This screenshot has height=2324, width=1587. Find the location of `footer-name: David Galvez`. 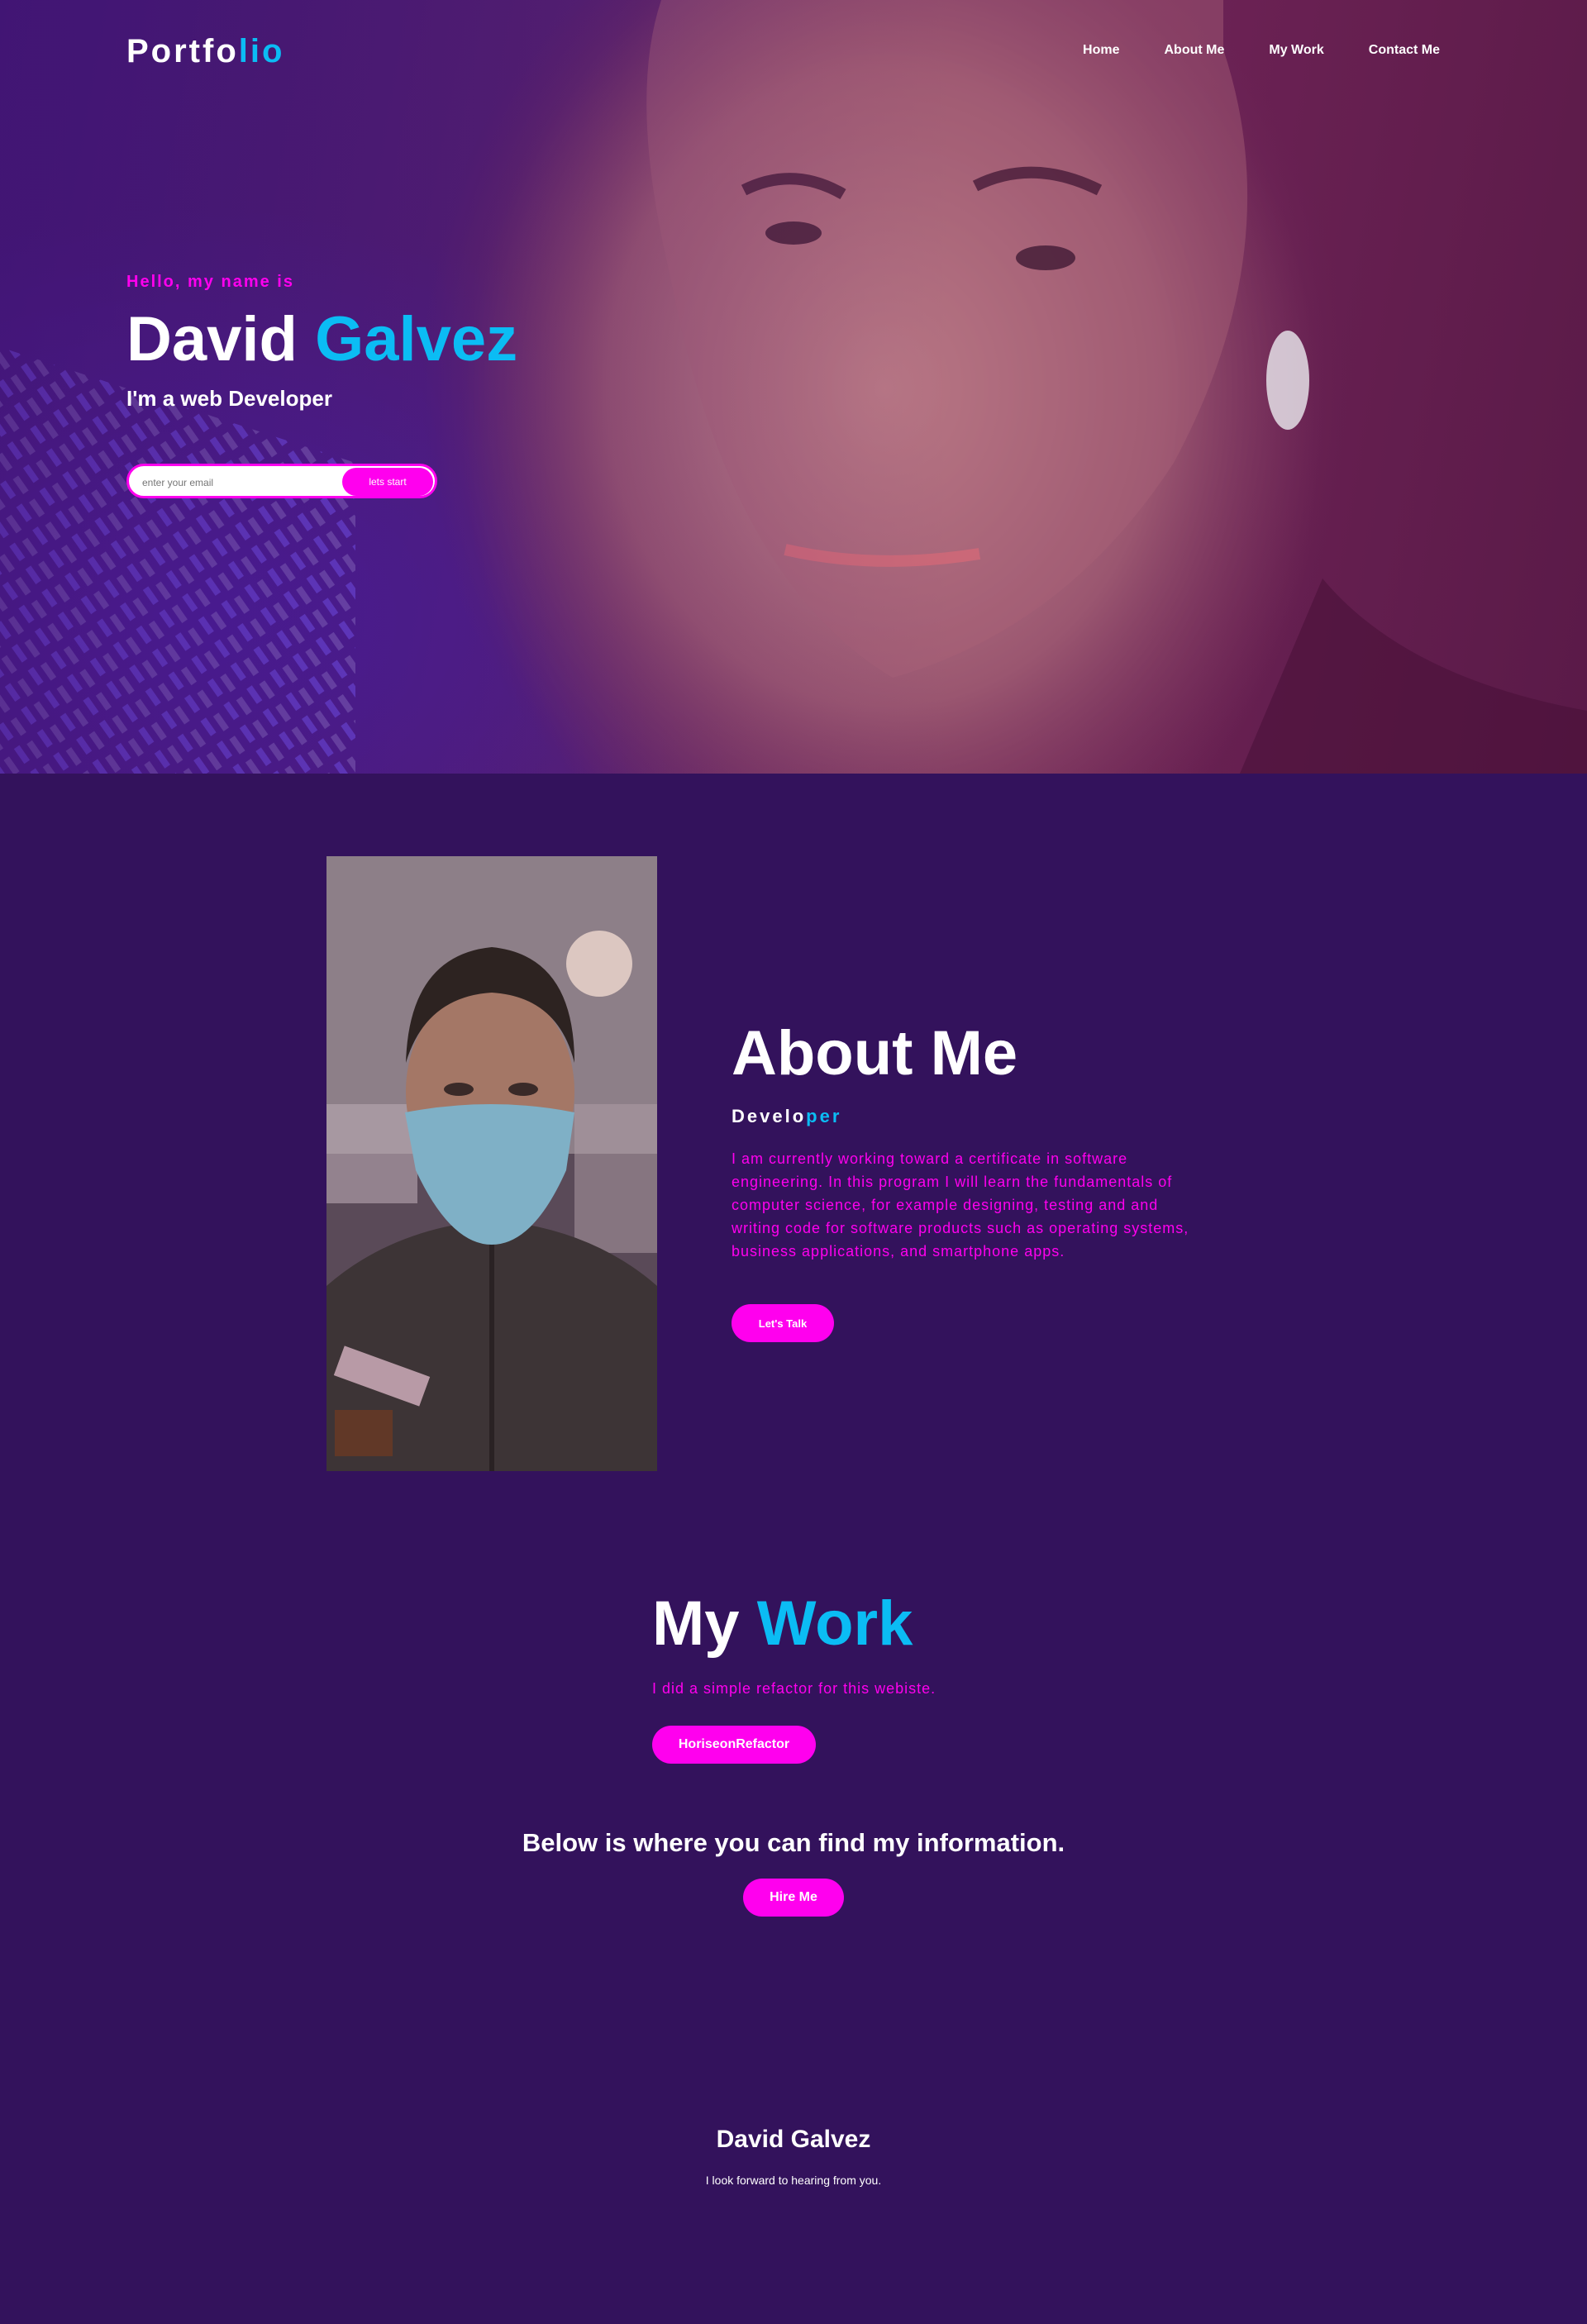

footer-name: David Galvez is located at coordinates (793, 2139).